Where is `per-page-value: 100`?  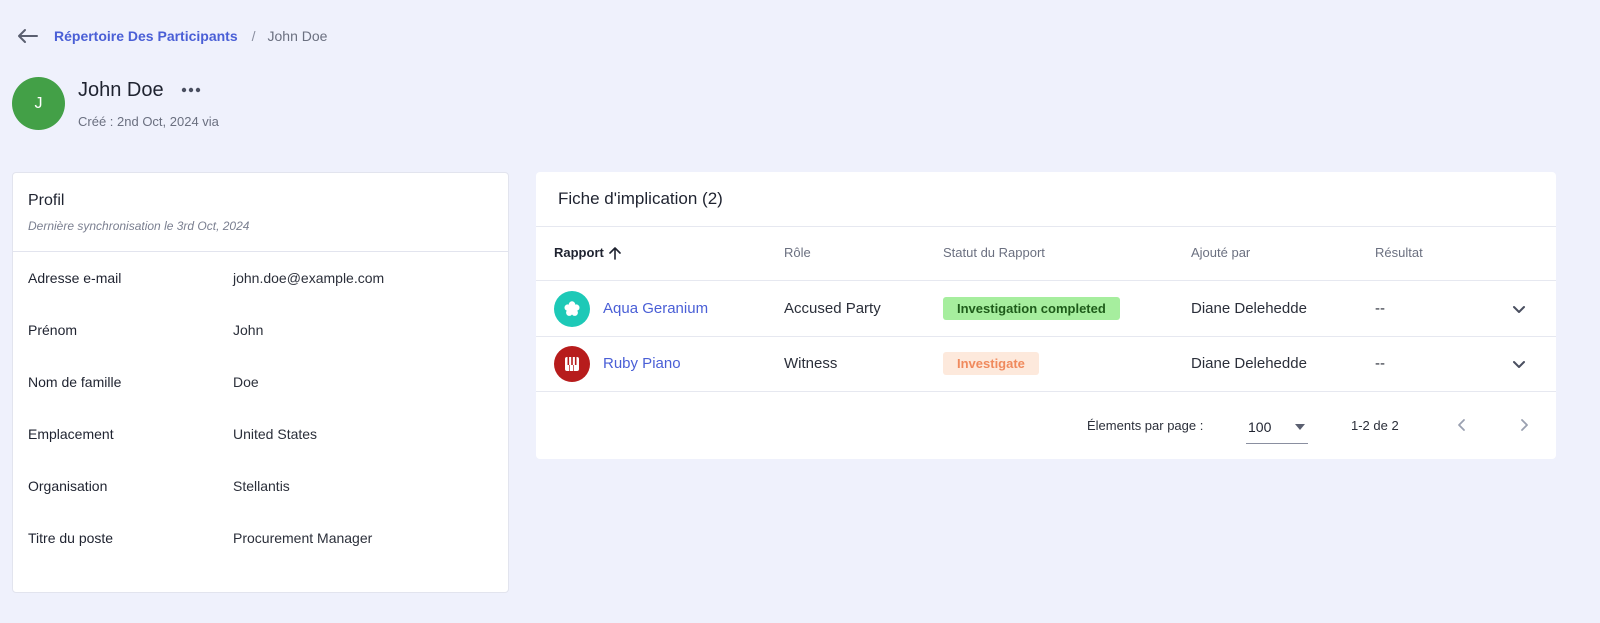
per-page-value: 100 is located at coordinates (1260, 426).